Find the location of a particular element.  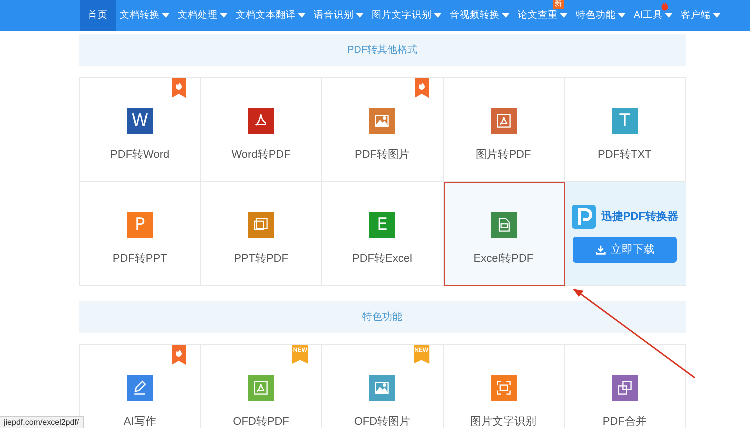

section-title: 特色功能 is located at coordinates (382, 317).